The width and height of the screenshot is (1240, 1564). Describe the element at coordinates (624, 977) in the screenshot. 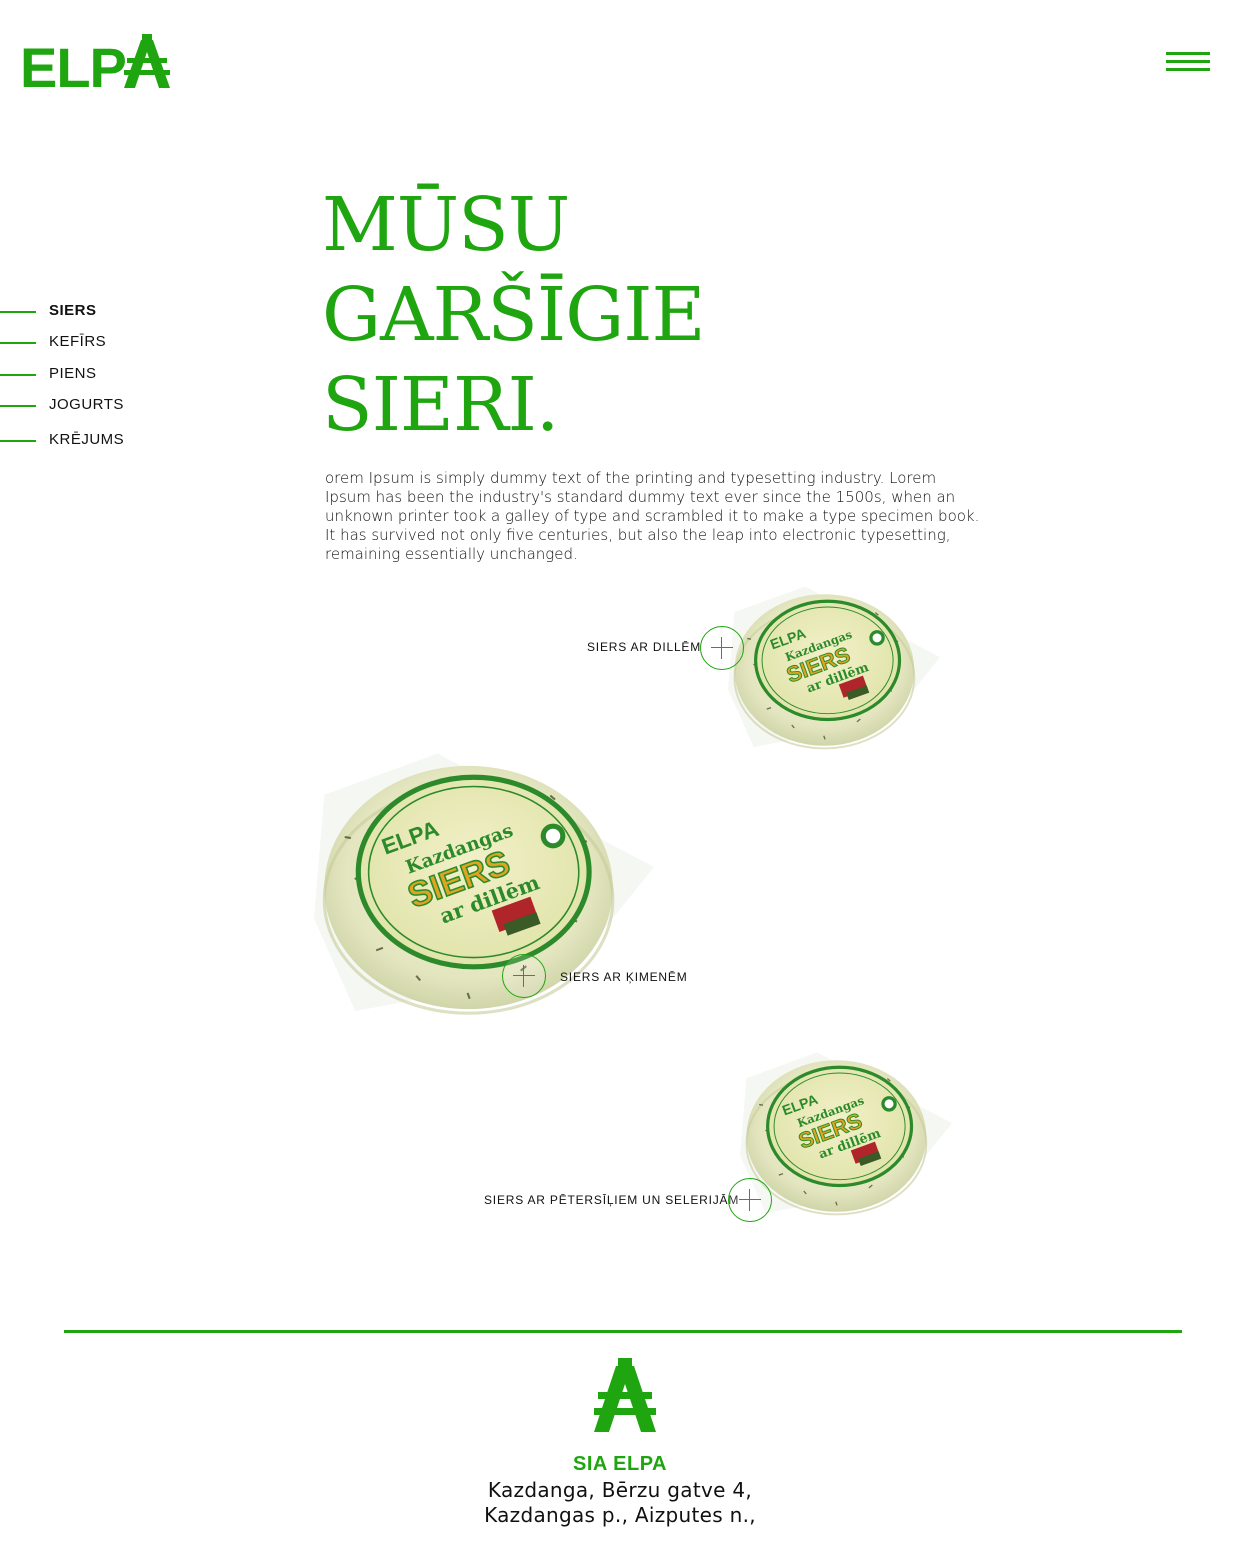

I see `product-label-caraway: SIERS AR ĶIMENĒM` at that location.